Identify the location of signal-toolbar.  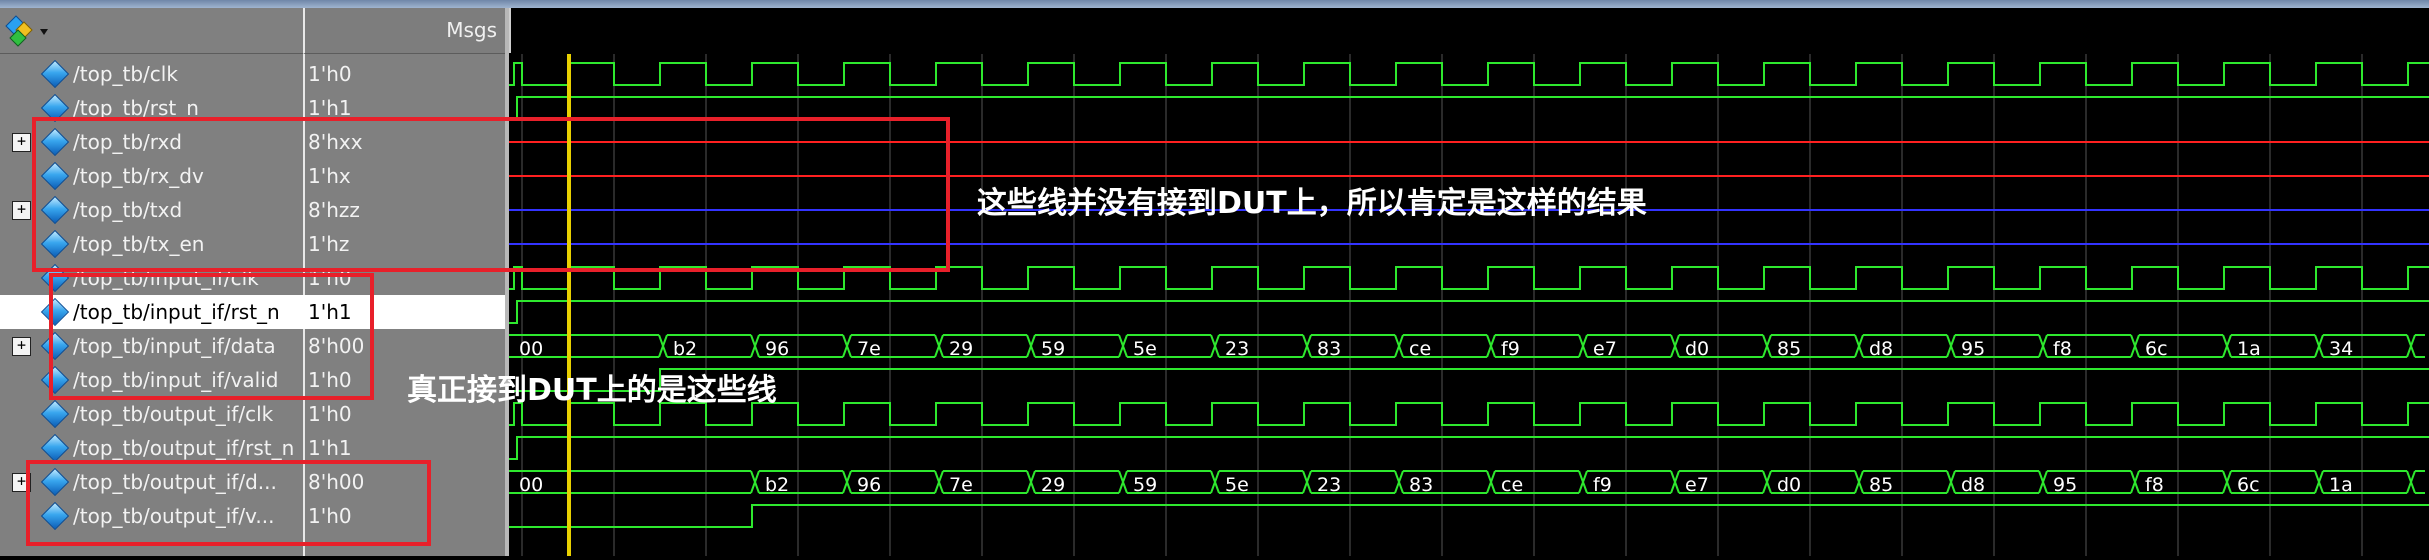
(151, 31).